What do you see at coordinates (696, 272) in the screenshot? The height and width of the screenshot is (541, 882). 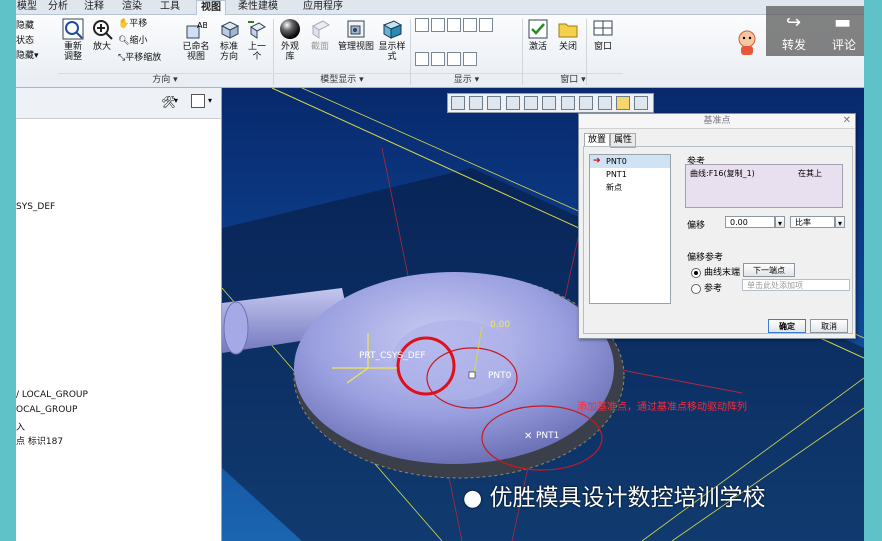 I see `radio-selected-icon` at bounding box center [696, 272].